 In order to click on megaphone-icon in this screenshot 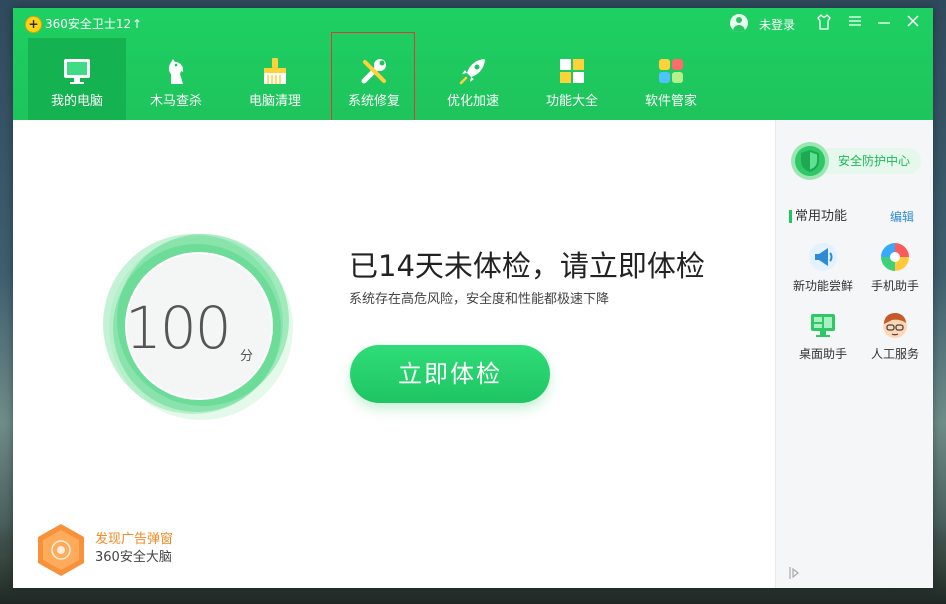, I will do `click(823, 257)`.